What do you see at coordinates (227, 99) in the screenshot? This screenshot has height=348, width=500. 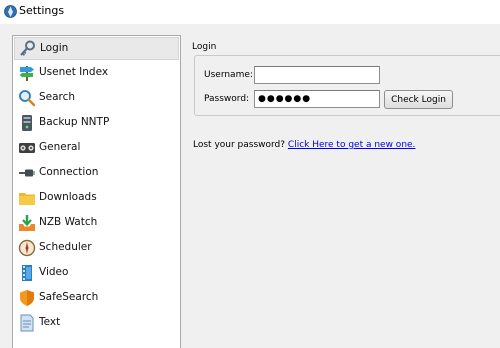 I see `password-label: Password:` at bounding box center [227, 99].